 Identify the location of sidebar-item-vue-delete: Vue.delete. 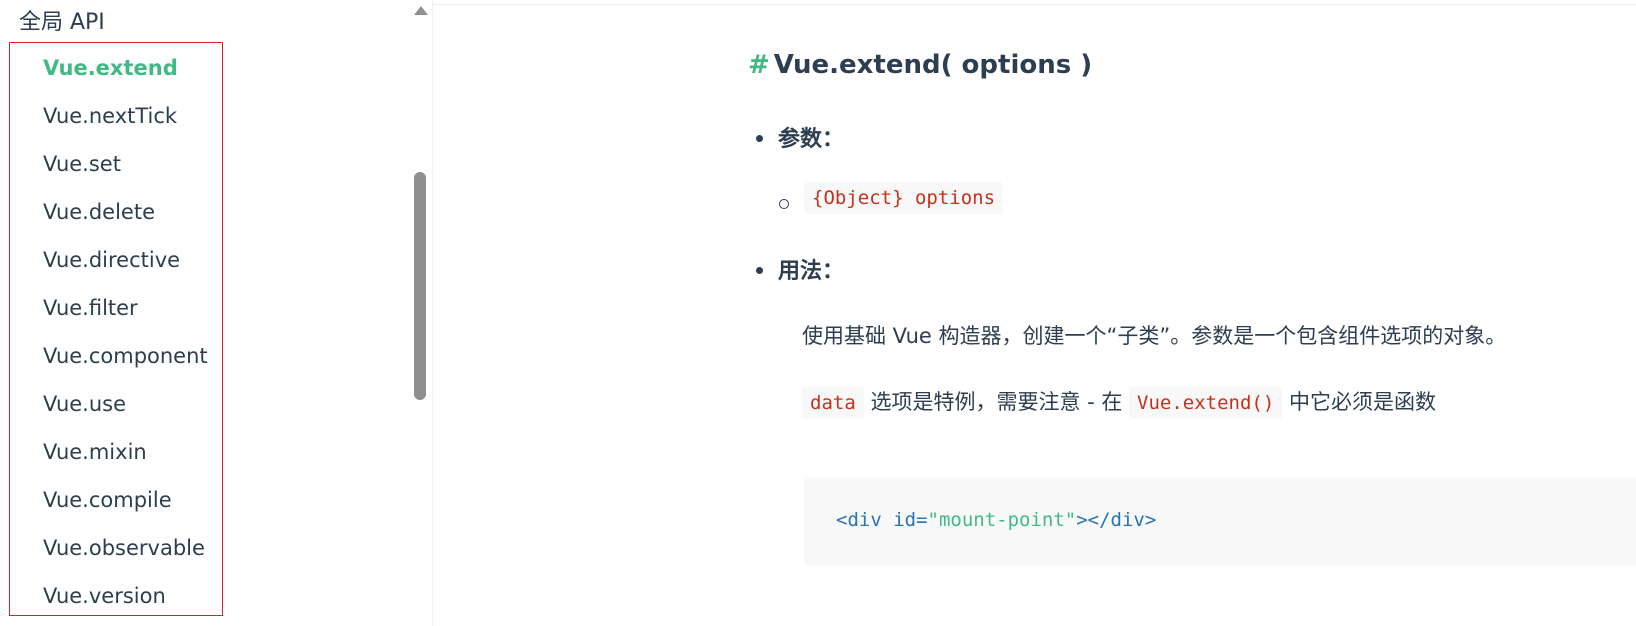
(125, 218).